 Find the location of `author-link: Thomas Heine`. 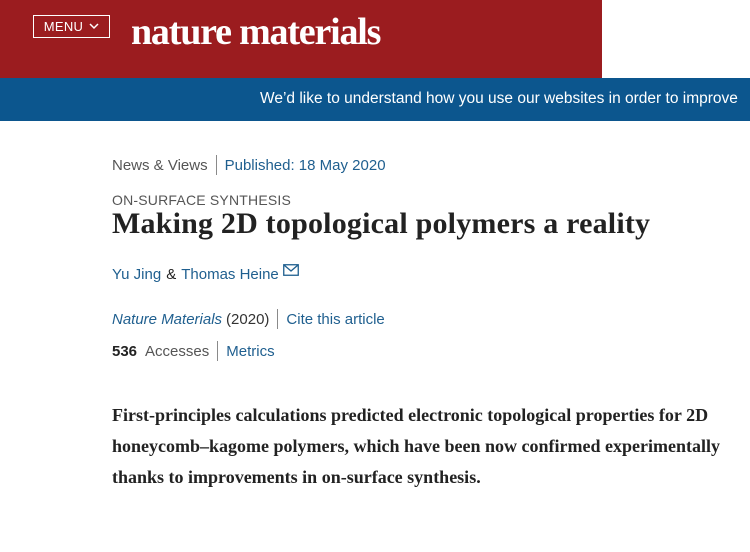

author-link: Thomas Heine is located at coordinates (230, 274).